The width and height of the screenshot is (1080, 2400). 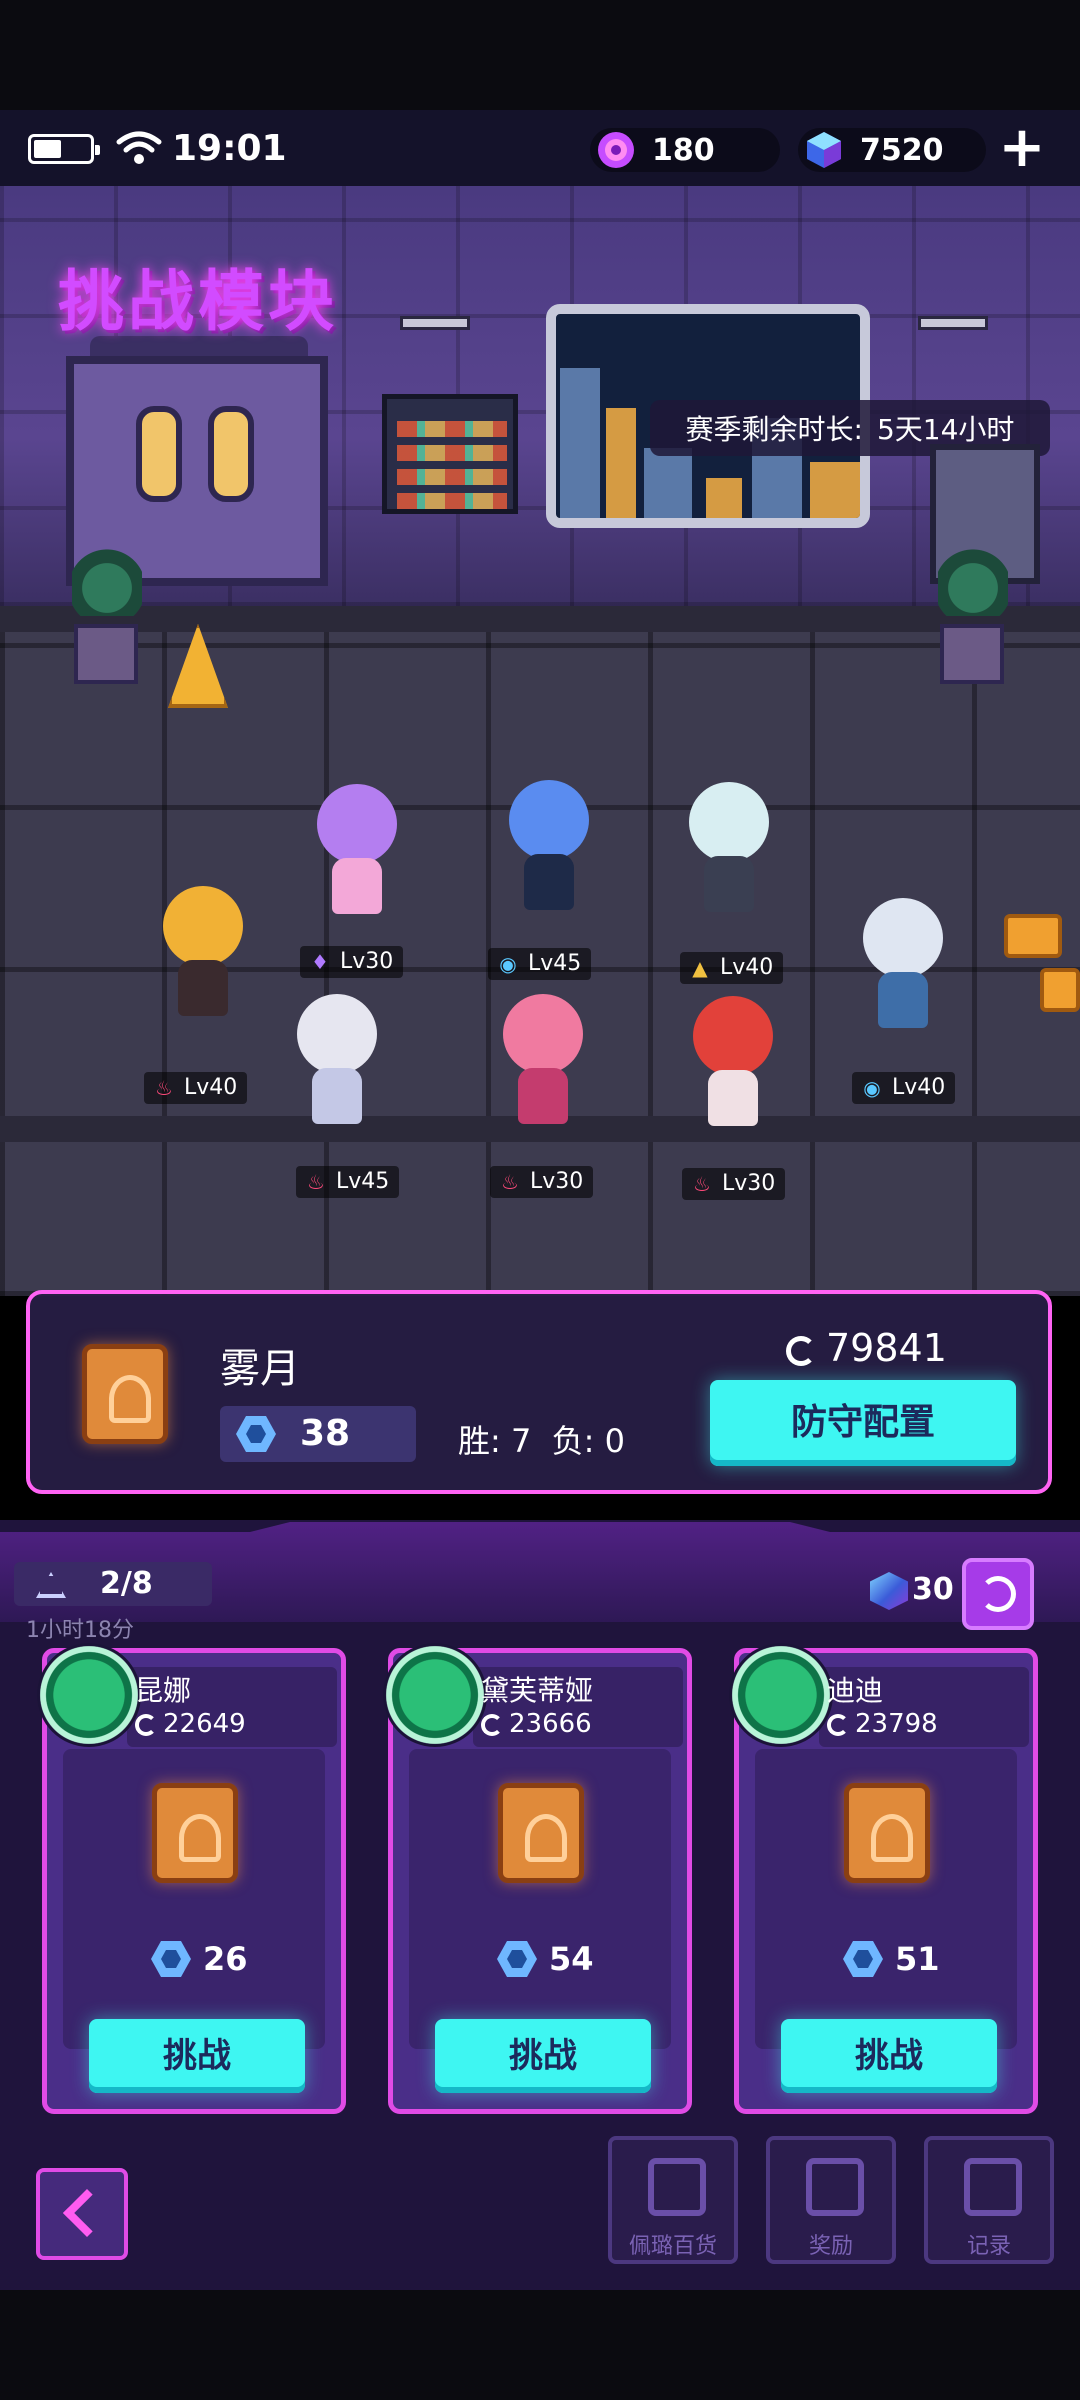 What do you see at coordinates (260, 1369) in the screenshot?
I see `player-name: 雾月` at bounding box center [260, 1369].